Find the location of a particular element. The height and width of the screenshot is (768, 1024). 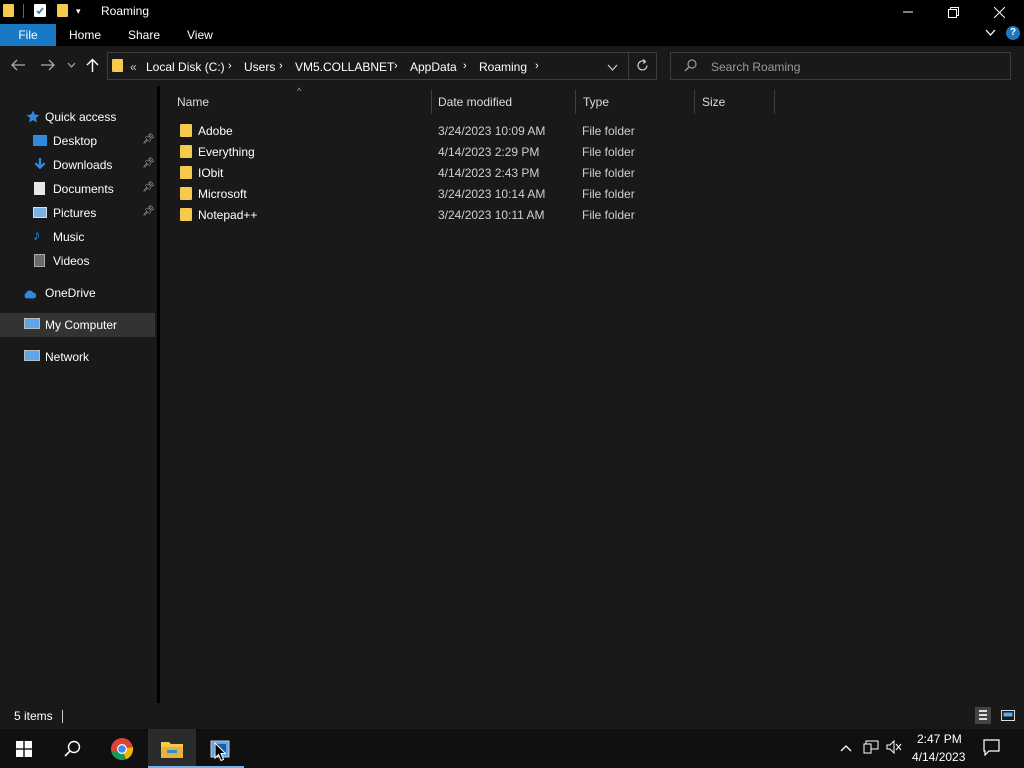

breadcrumb-overflow: « is located at coordinates (133, 67).